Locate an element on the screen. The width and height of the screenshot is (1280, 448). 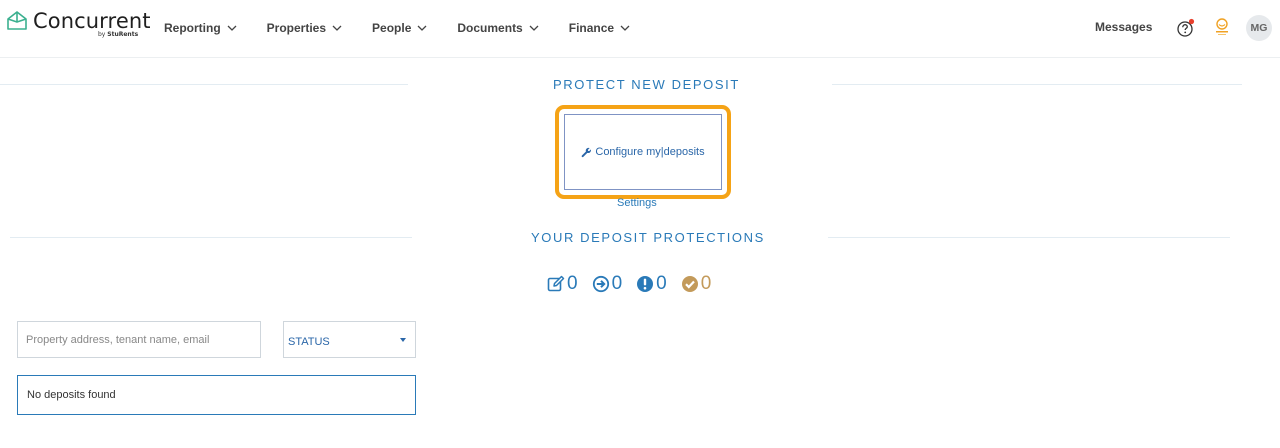
status-dropdown: STATUS is located at coordinates (349, 339).